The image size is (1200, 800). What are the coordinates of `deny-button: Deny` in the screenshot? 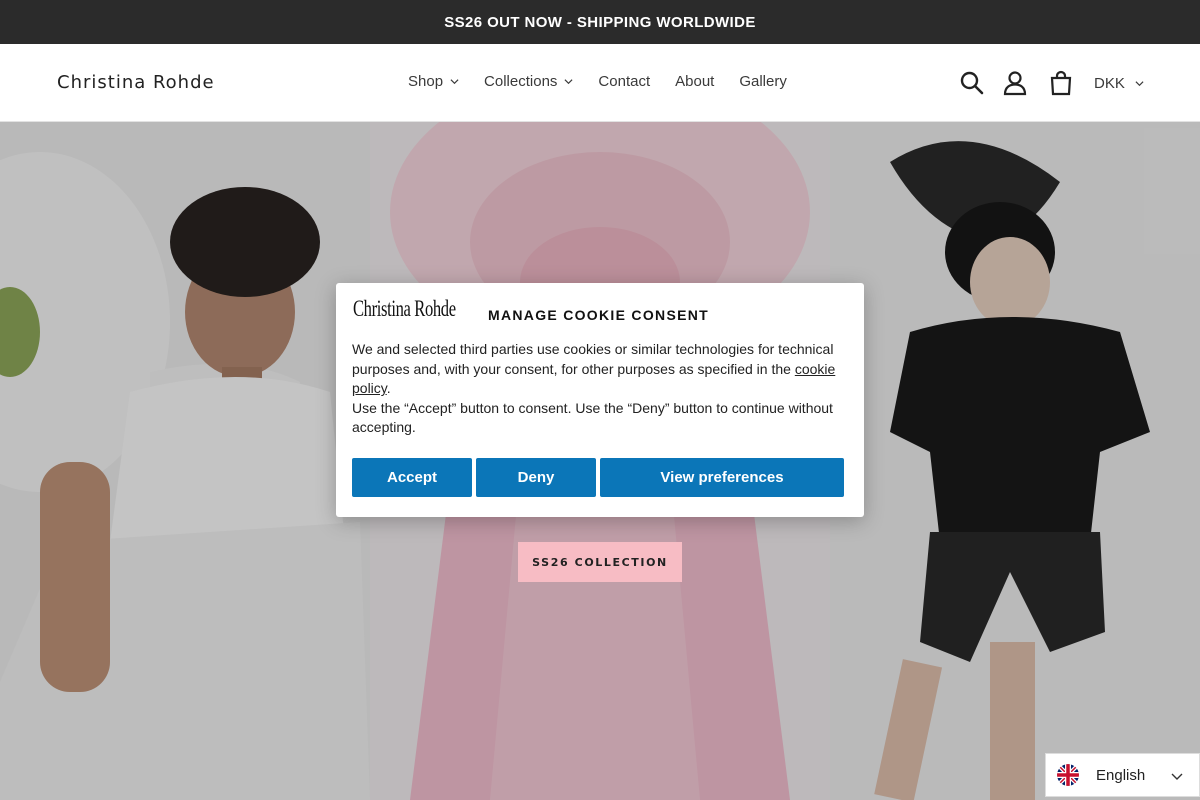 It's located at (536, 477).